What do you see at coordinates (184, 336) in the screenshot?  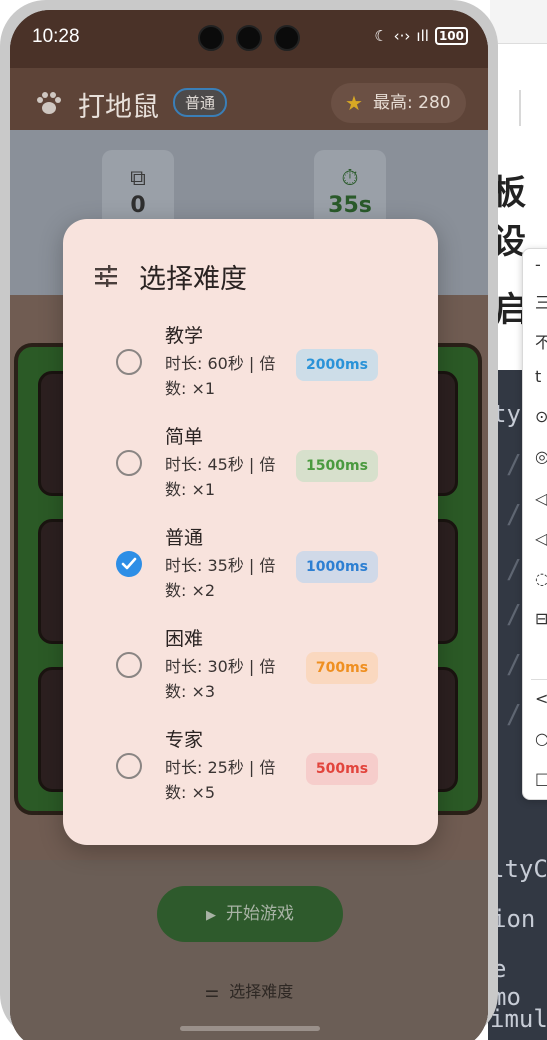 I see `option-name: 教学` at bounding box center [184, 336].